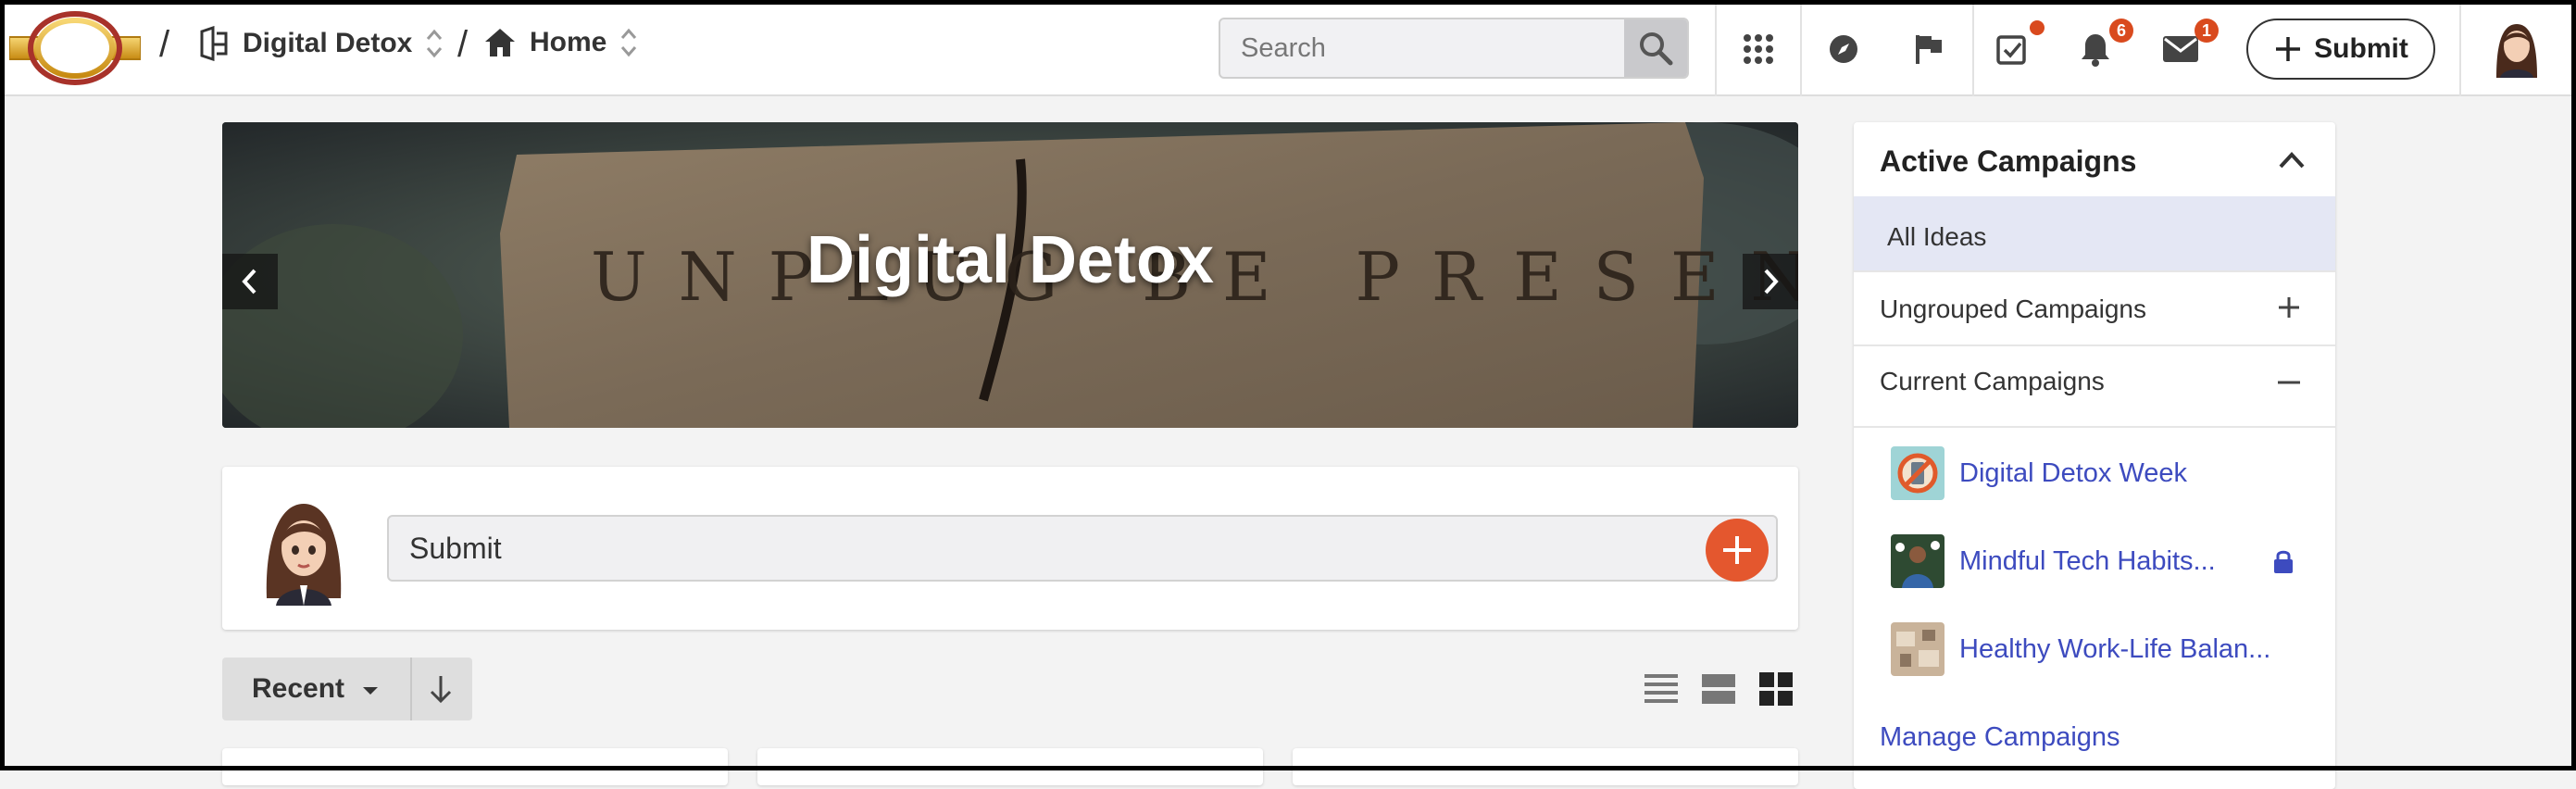  I want to click on manage-campaigns-link: Manage Campaigns, so click(2000, 737).